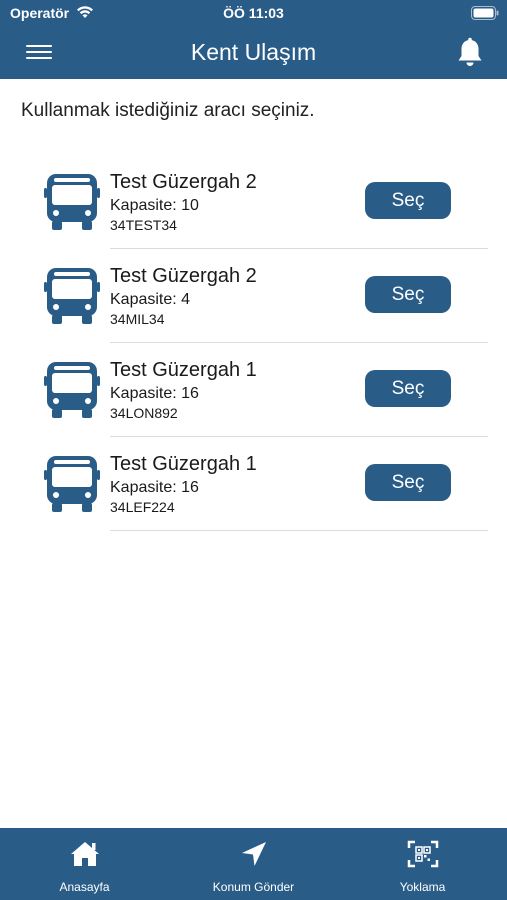 This screenshot has width=507, height=900. I want to click on bottom-tab-bar: Anasayfa Konum Gönder Yoklama, so click(253, 864).